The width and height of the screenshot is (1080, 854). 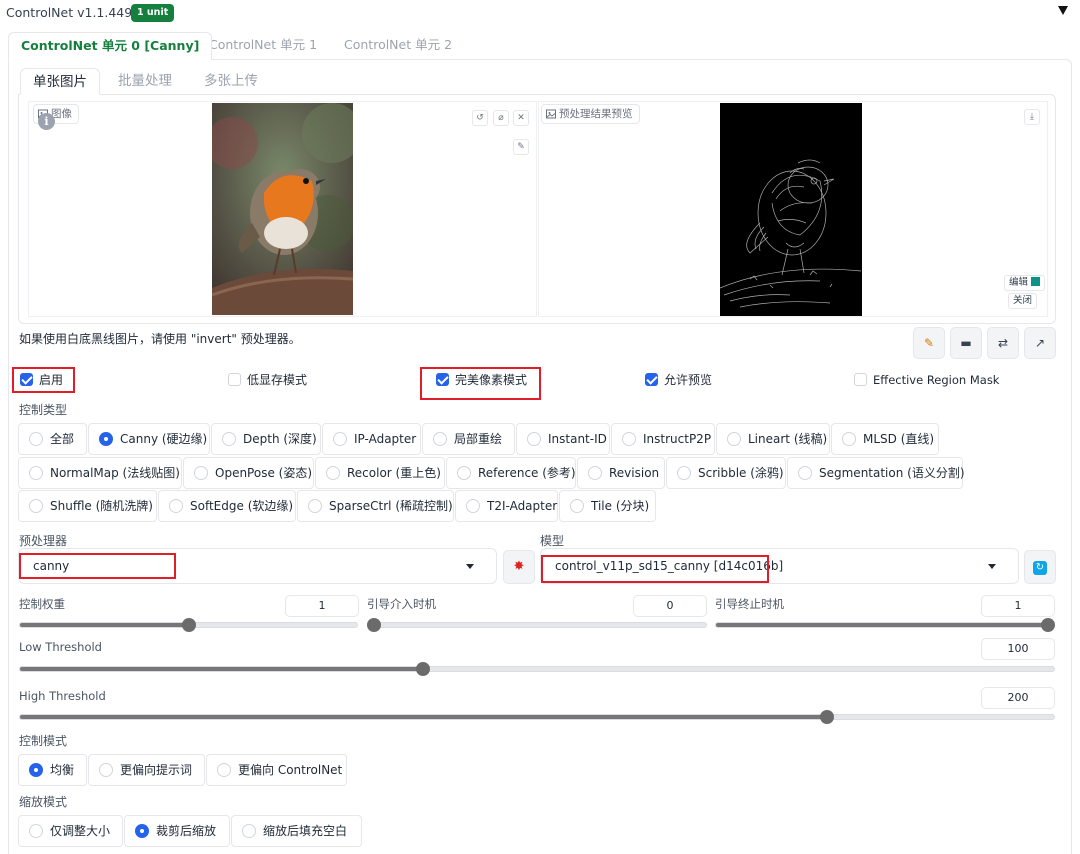 What do you see at coordinates (607, 506) in the screenshot?
I see `control-type-tile: Tile (分块)` at bounding box center [607, 506].